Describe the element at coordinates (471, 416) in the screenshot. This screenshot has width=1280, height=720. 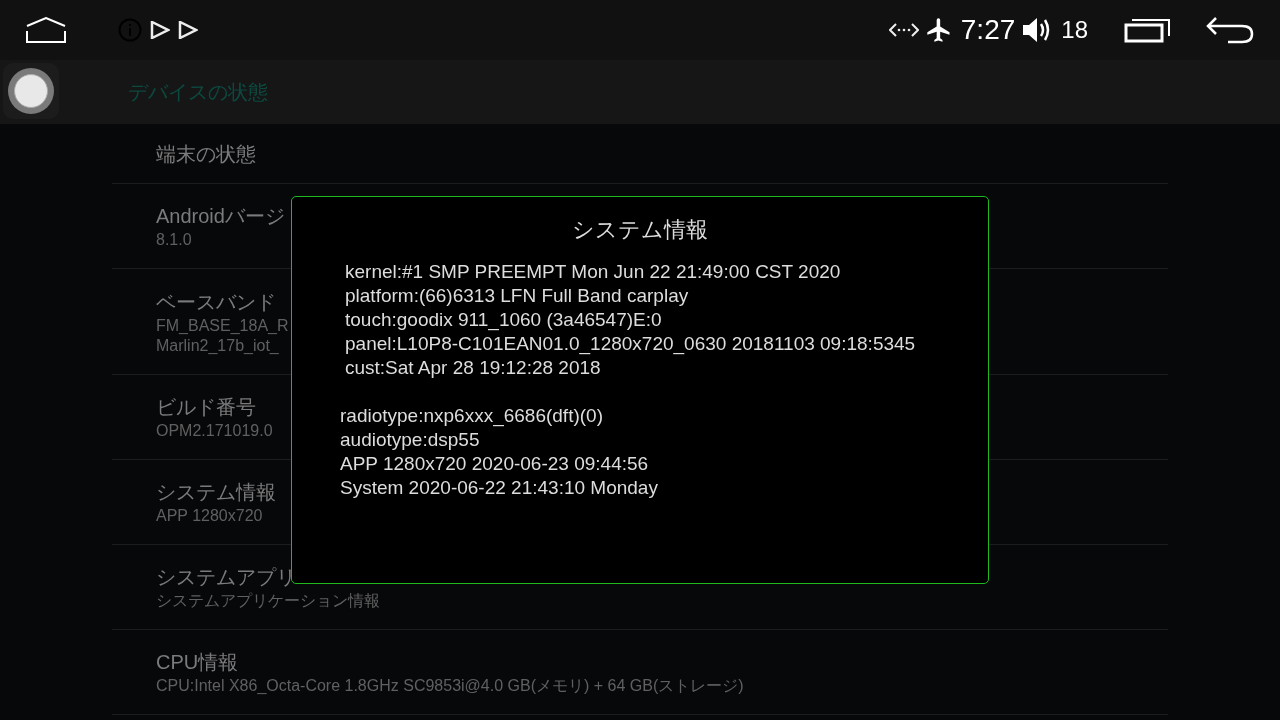
I see `info-line: radiotype:nxp6xxx_6686(dft)(0)` at that location.